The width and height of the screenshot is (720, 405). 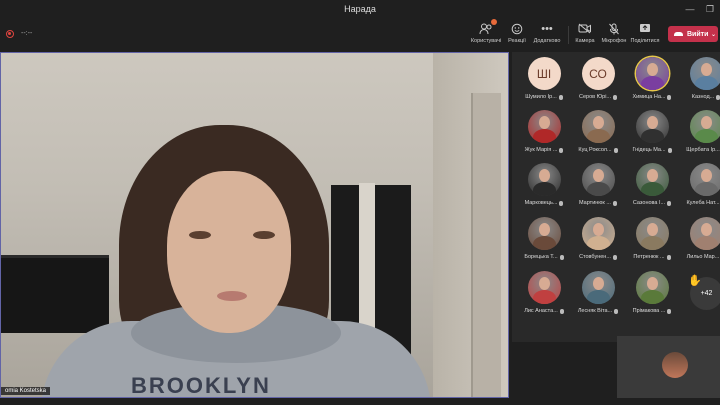 I want to click on speaker-name-tag: omia Kostetska, so click(x=26, y=391).